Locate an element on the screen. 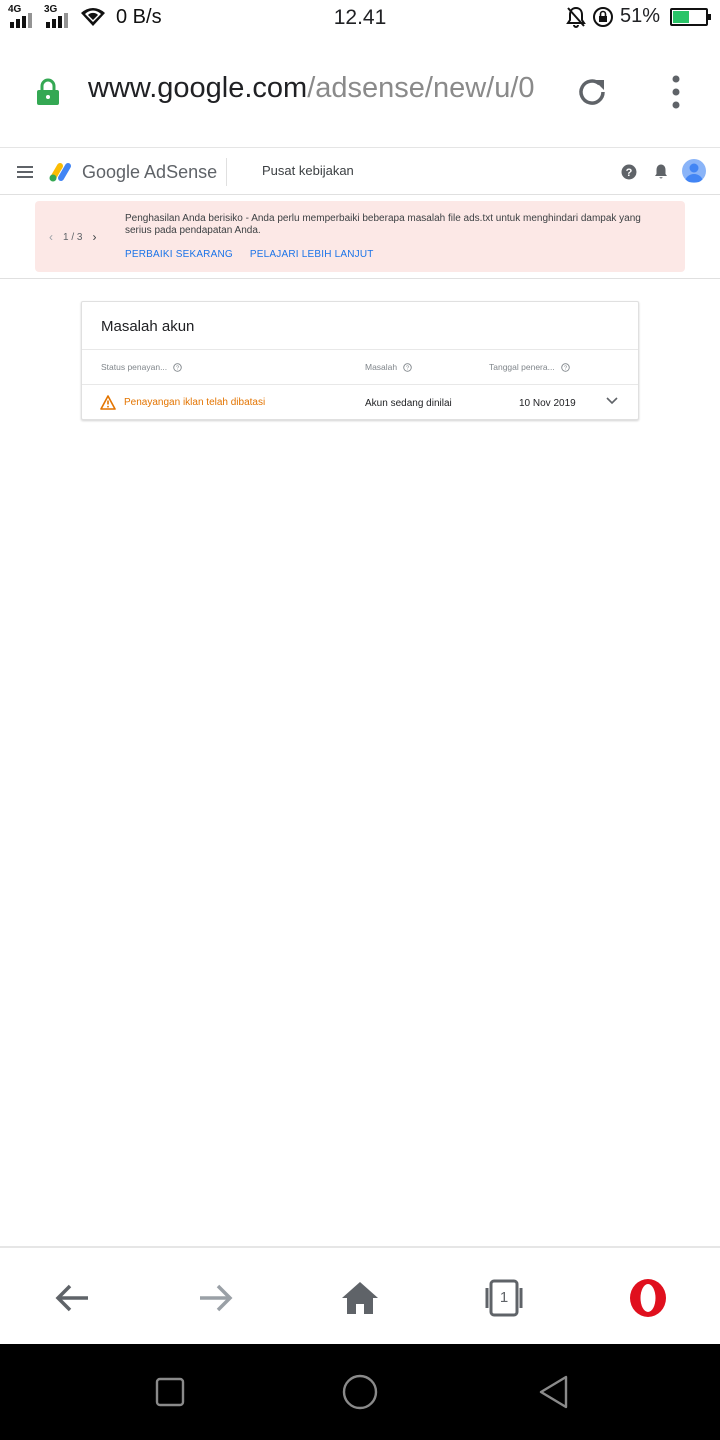 Image resolution: width=720 pixels, height=1440 pixels. recent-apps-icon is located at coordinates (170, 1392).